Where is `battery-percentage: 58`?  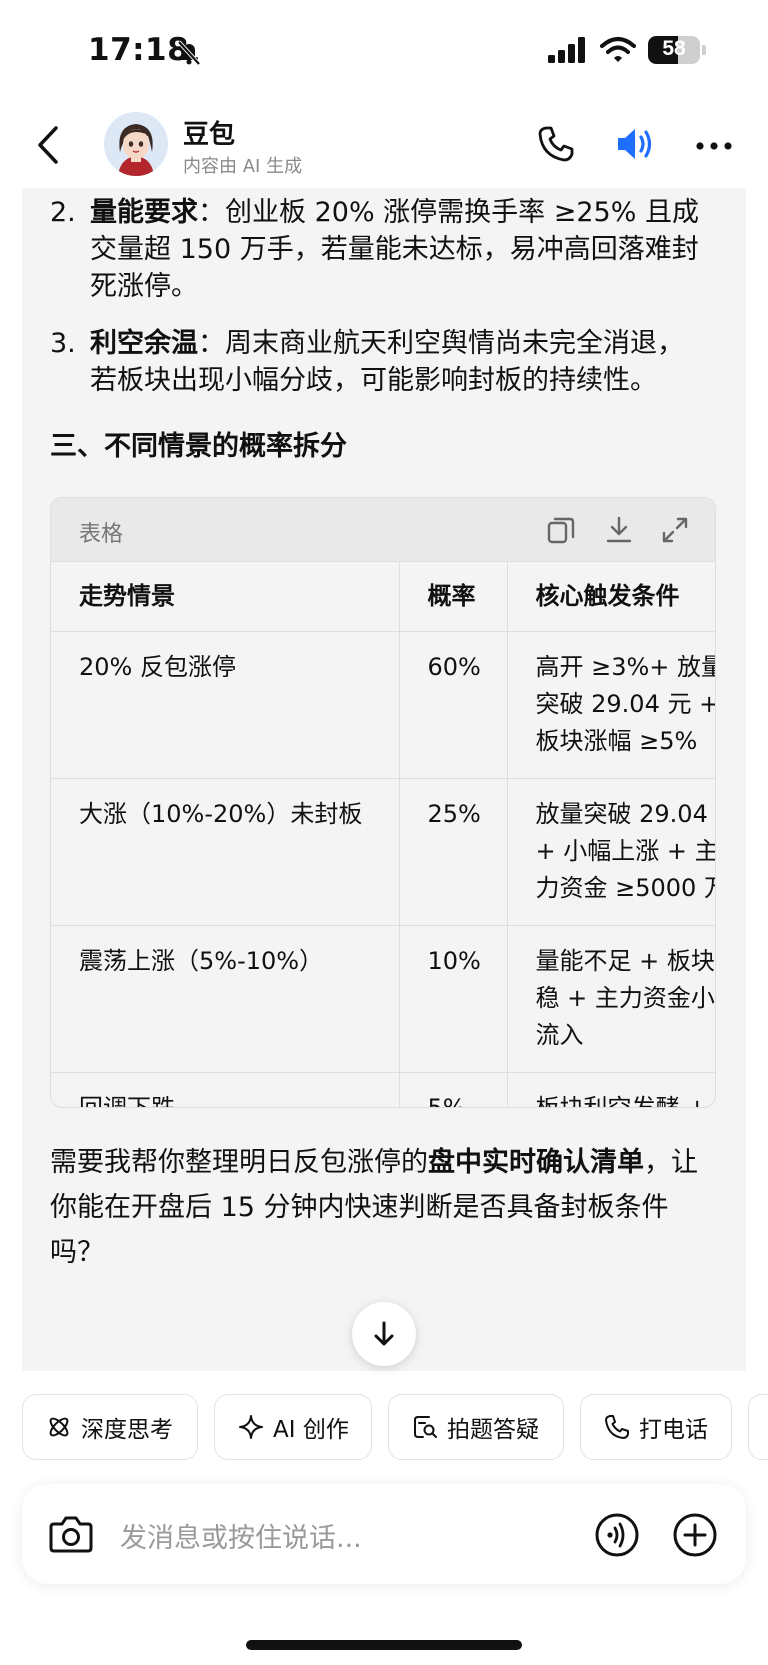
battery-percentage: 58 is located at coordinates (674, 48).